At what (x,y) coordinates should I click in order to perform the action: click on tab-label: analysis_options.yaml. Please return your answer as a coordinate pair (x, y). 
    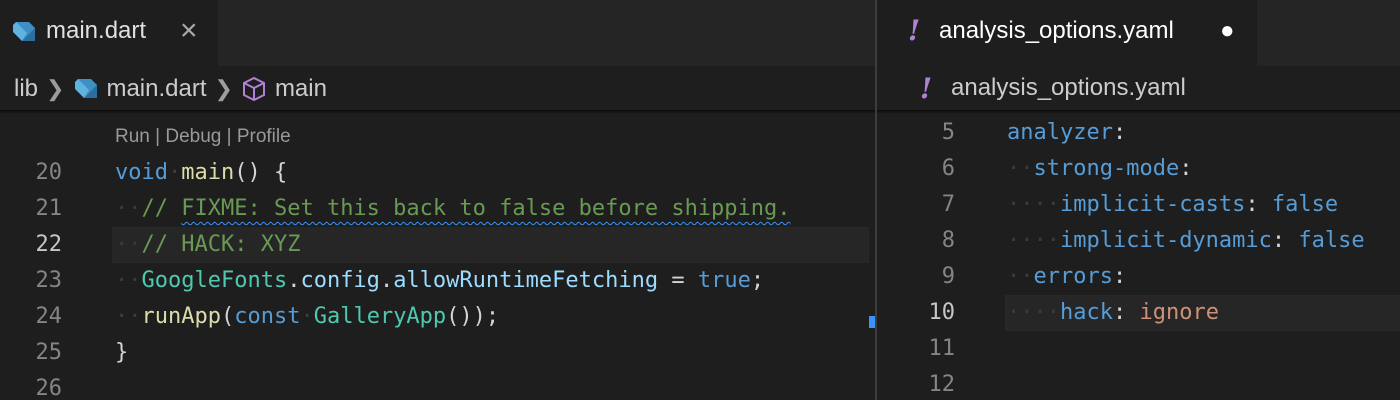
    Looking at the image, I should click on (1056, 30).